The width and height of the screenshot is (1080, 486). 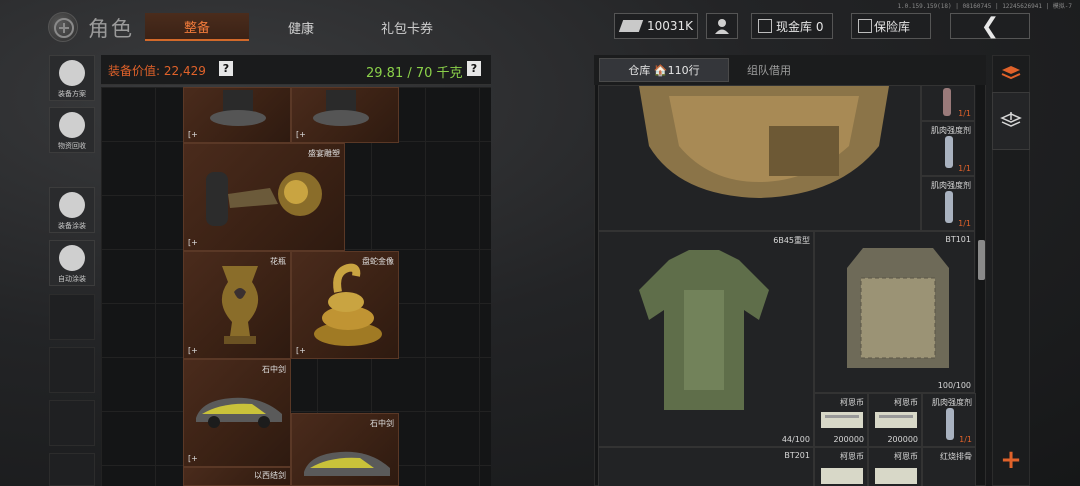 I want to click on durability: 100/100, so click(x=954, y=385).